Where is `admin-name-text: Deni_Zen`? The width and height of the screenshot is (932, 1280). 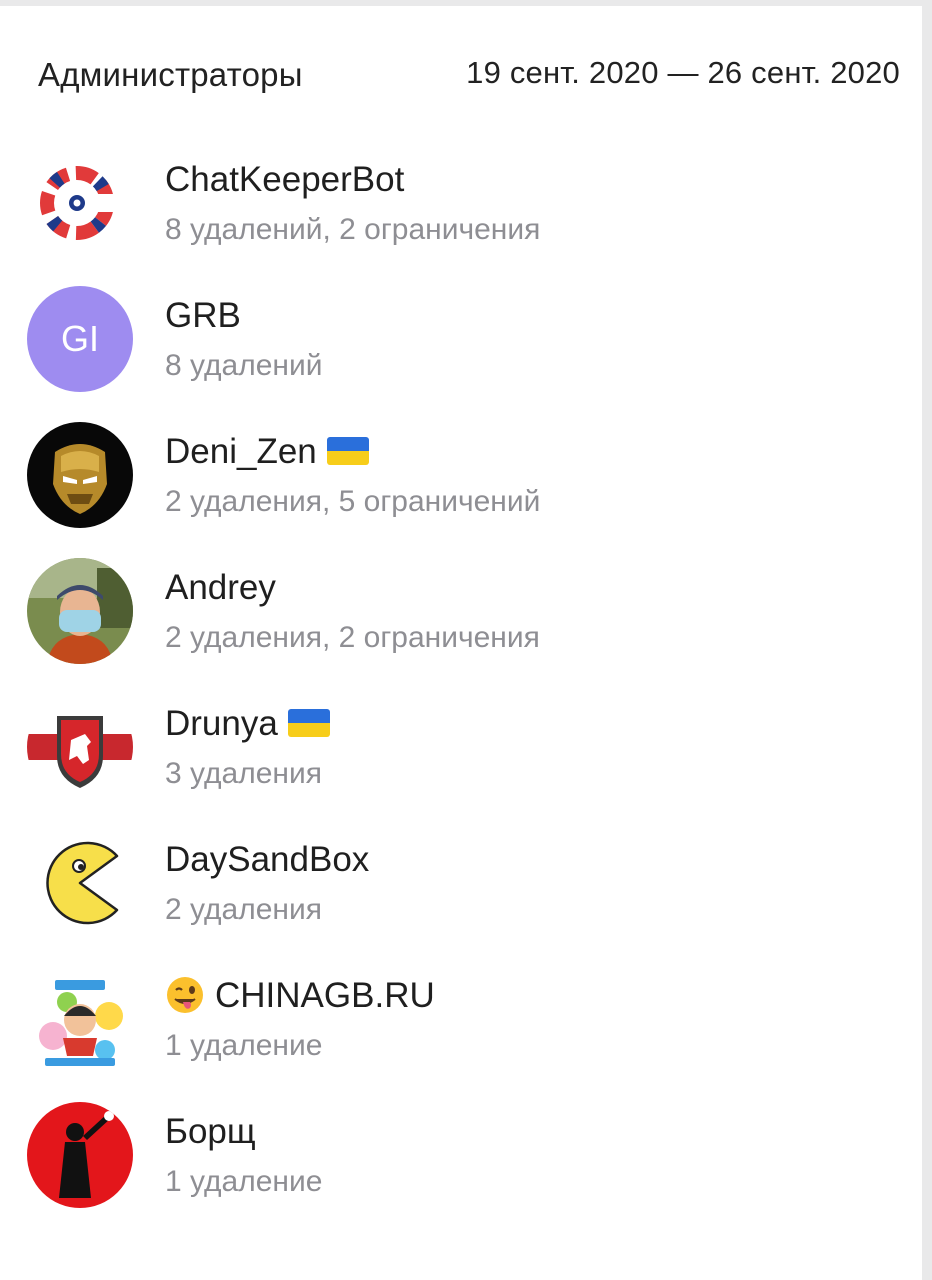
admin-name-text: Deni_Zen is located at coordinates (241, 451).